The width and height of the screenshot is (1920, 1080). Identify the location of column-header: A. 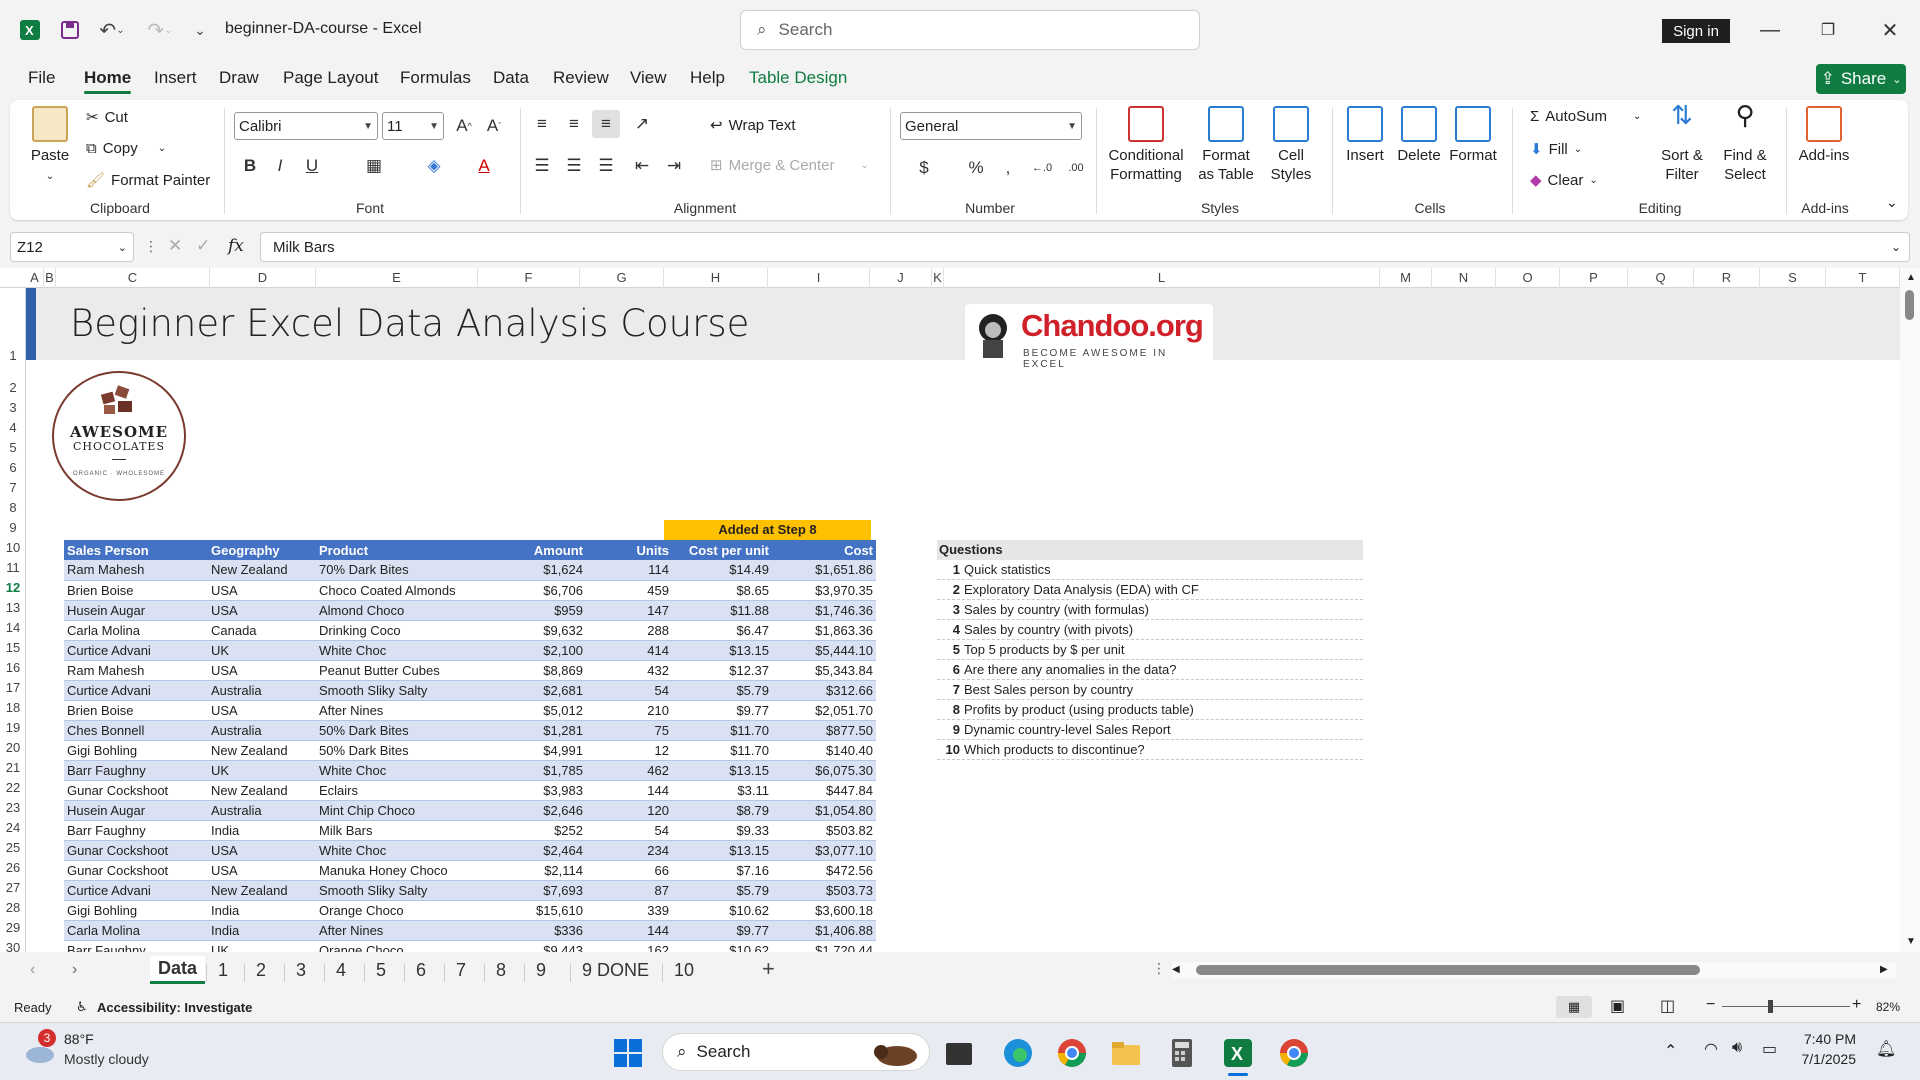
(35, 278).